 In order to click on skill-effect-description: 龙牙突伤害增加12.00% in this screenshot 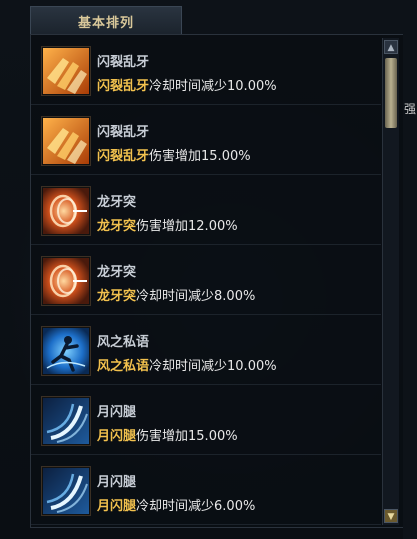, I will do `click(167, 224)`.